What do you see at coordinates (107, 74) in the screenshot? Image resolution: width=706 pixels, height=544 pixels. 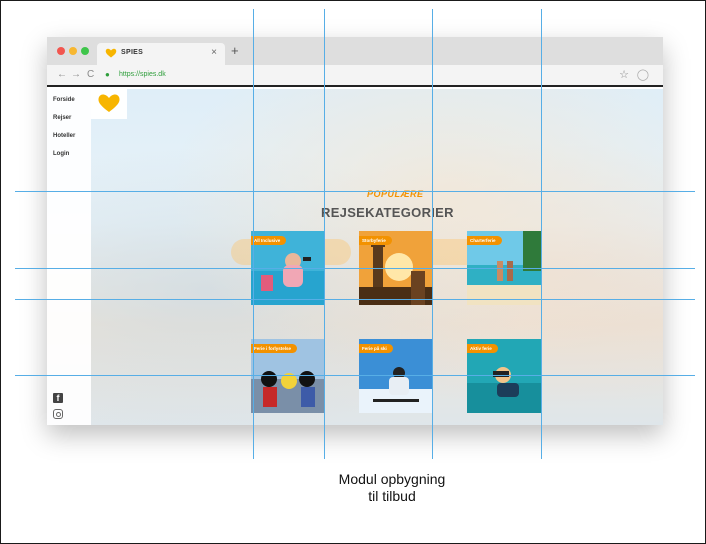 I see `lock-icon: ●` at bounding box center [107, 74].